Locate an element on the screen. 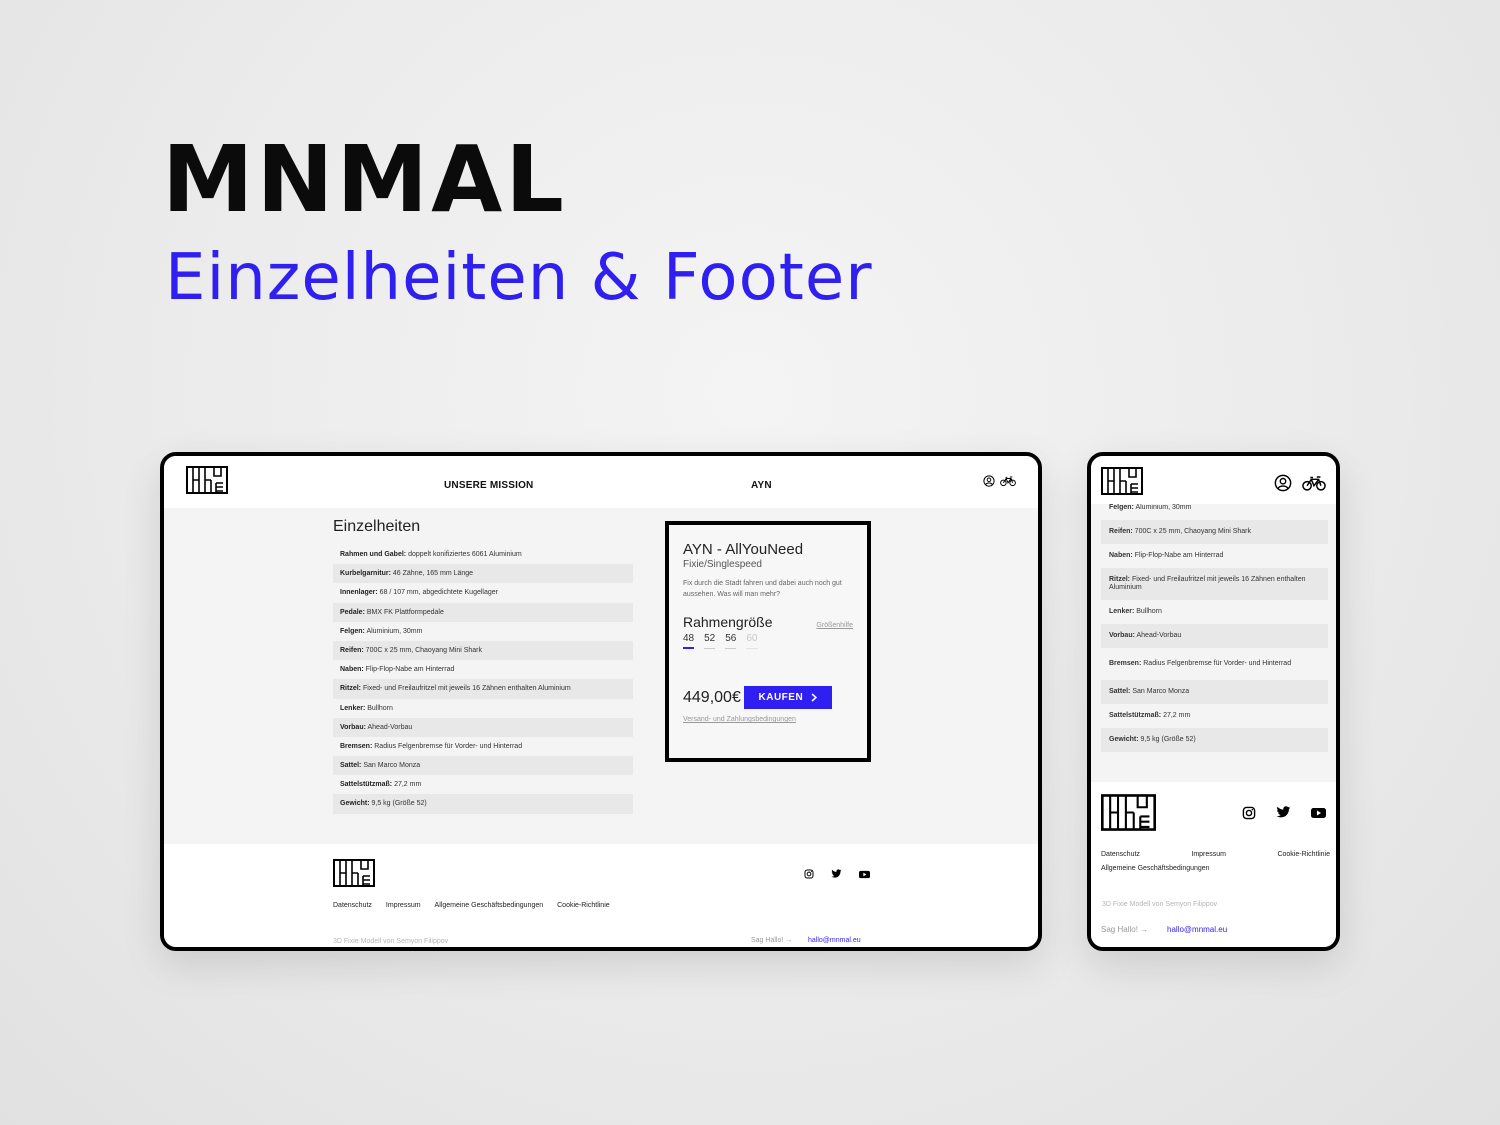 This screenshot has width=1500, height=1125. spec-label: Rahmen und Gabel: is located at coordinates (373, 554).